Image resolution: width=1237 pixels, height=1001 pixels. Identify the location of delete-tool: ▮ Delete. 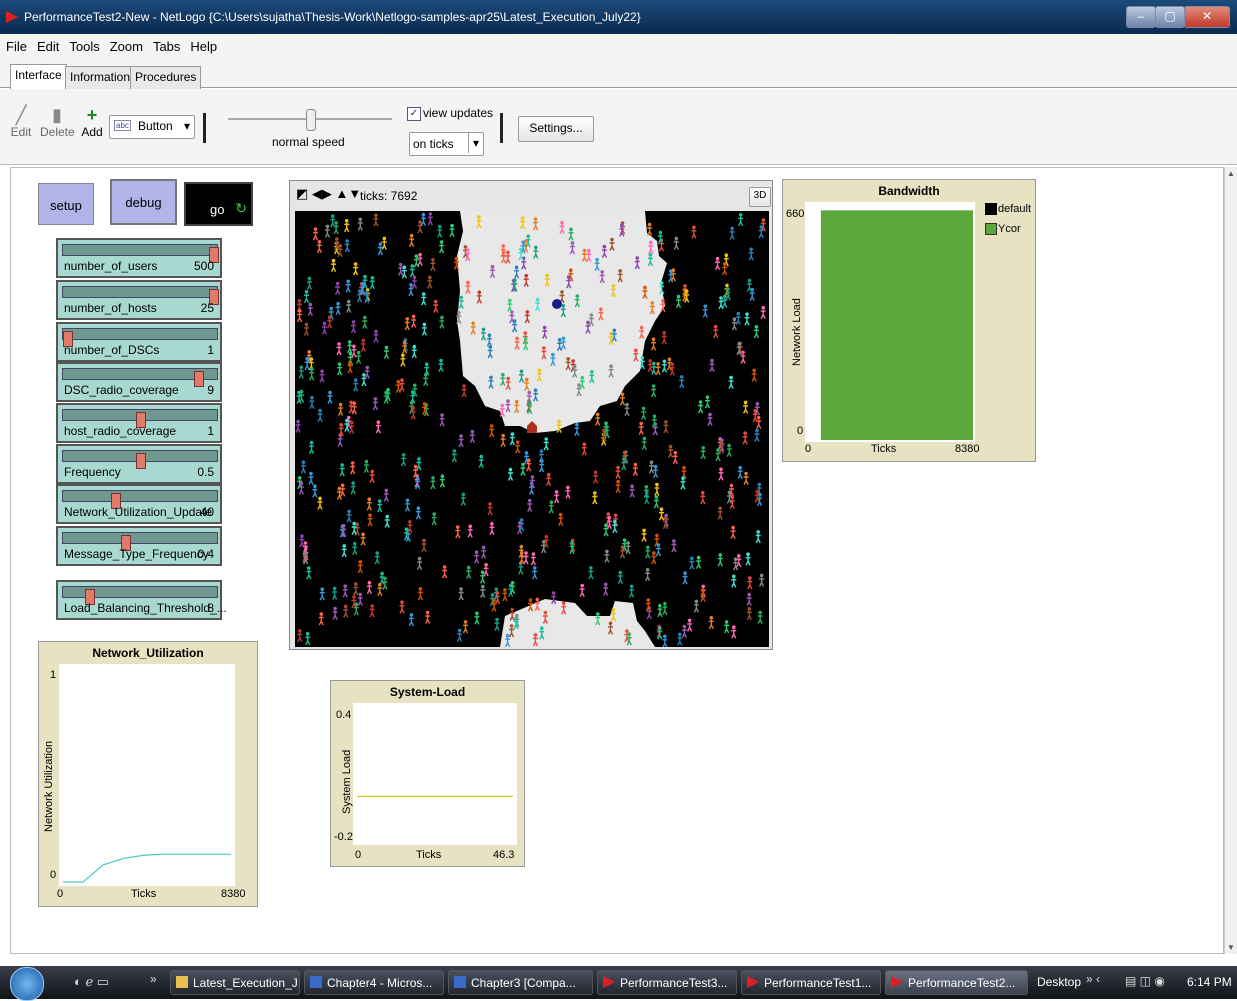
(57, 122).